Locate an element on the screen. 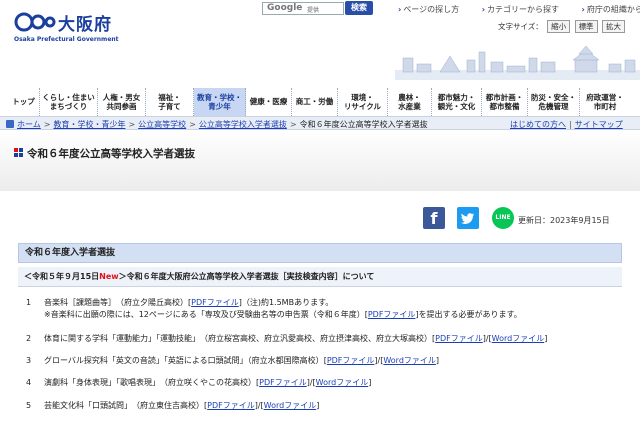 This screenshot has width=640, height=426. top-link-organization: ›府庁の組織から探す is located at coordinates (611, 9).